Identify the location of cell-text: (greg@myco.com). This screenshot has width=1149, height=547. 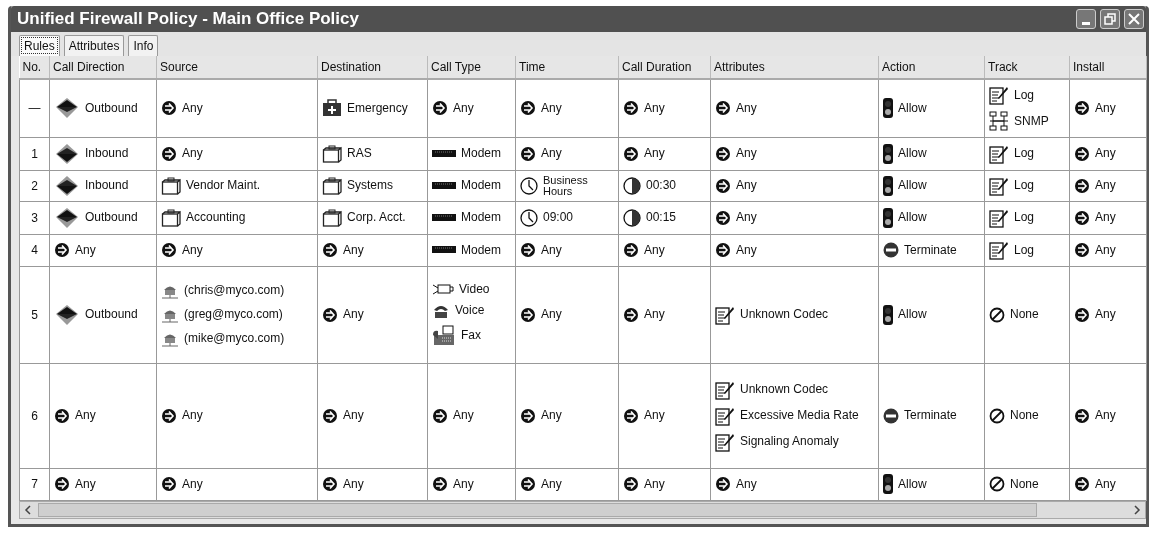
(233, 314).